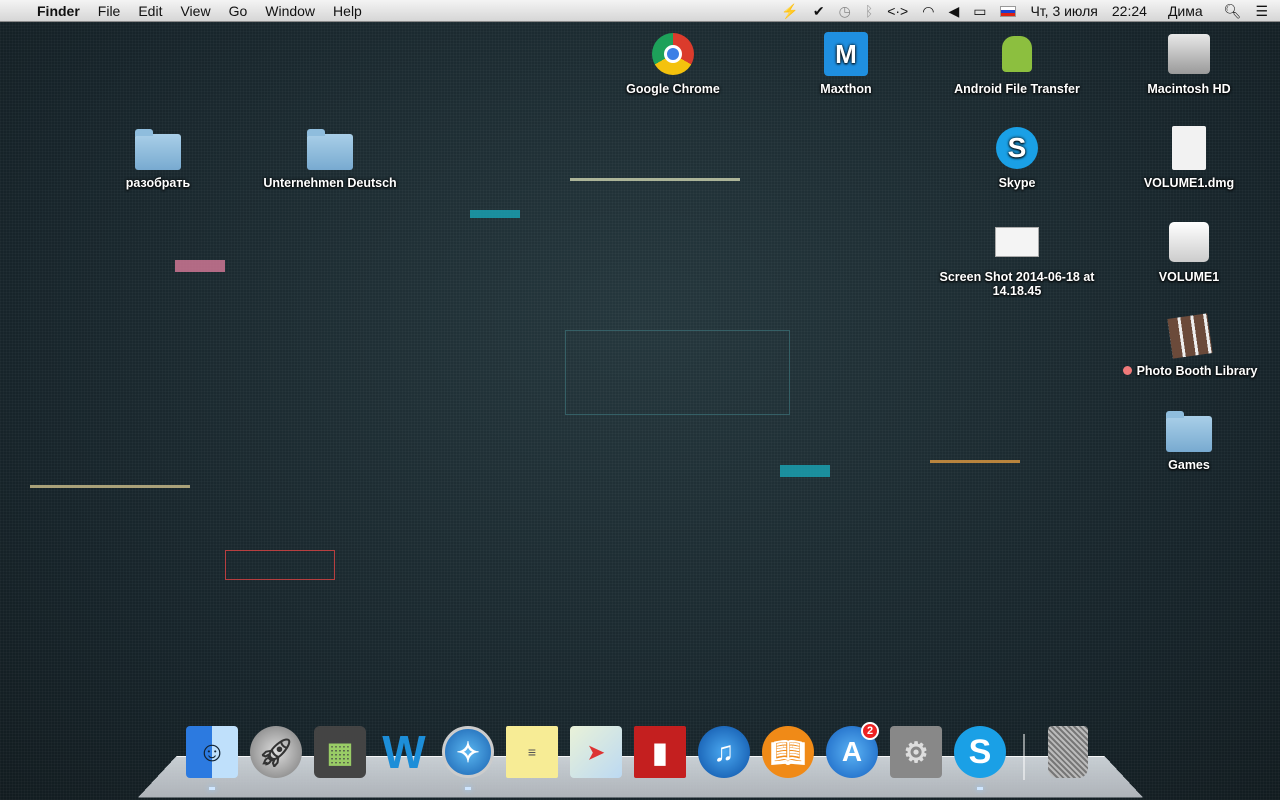  Describe the element at coordinates (673, 54) in the screenshot. I see `chrome-icon` at that location.